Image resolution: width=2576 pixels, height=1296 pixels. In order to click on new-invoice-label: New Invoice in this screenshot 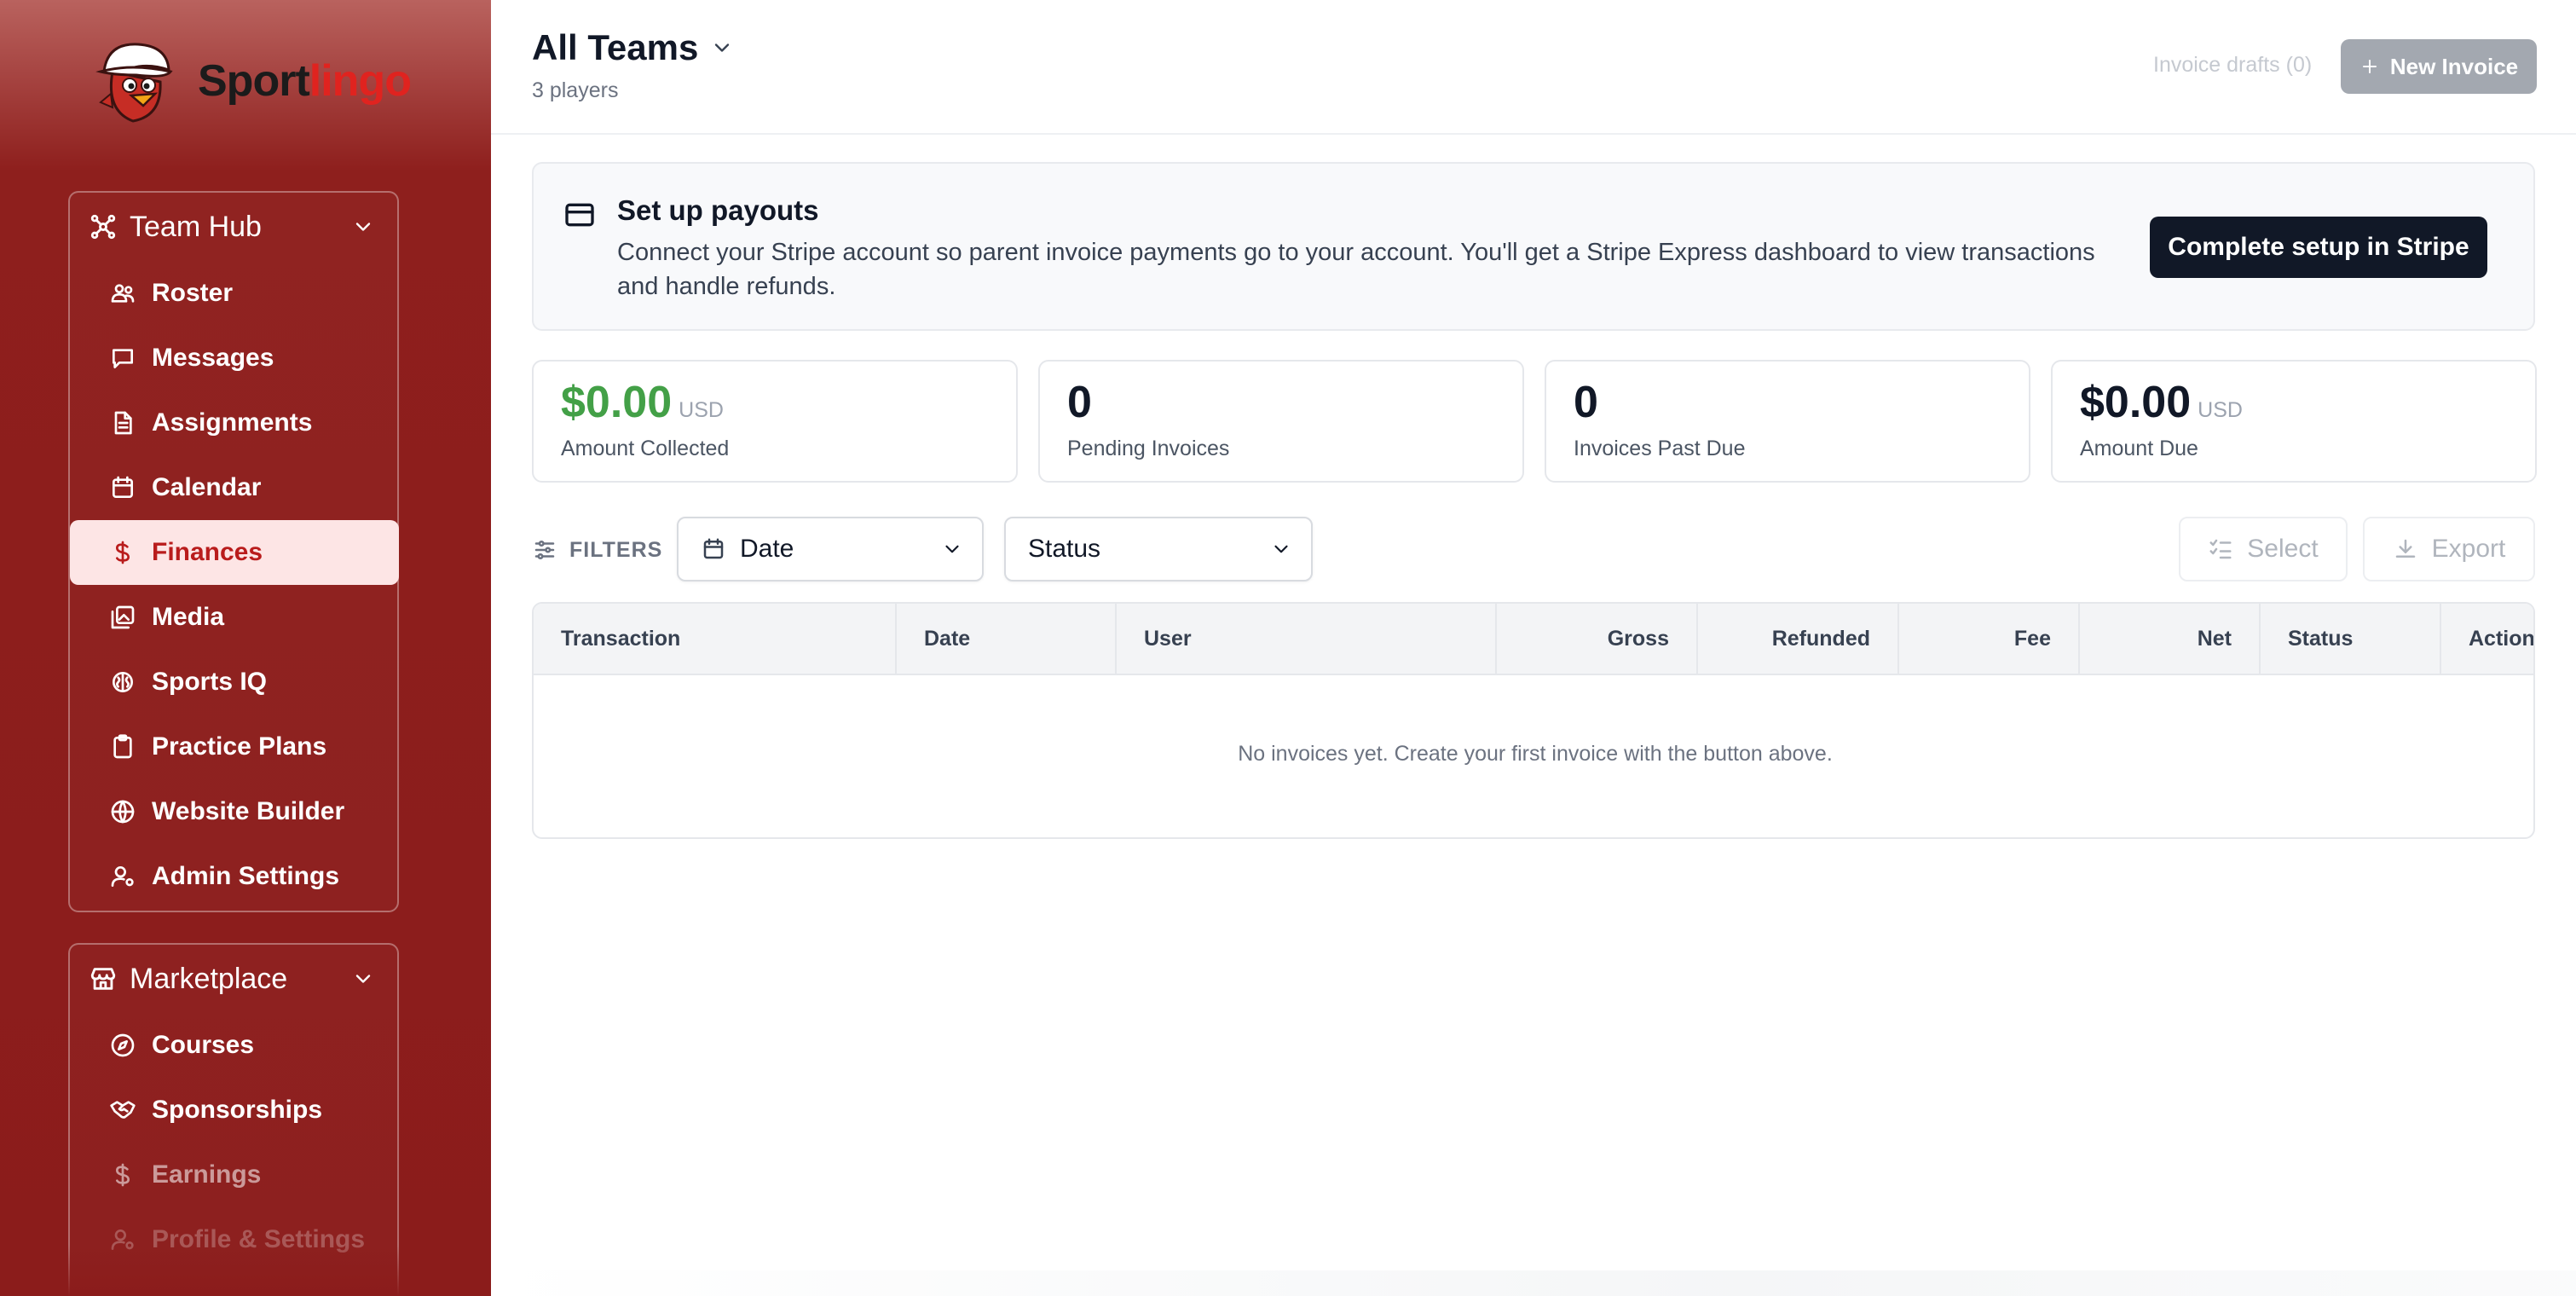, I will do `click(2454, 66)`.